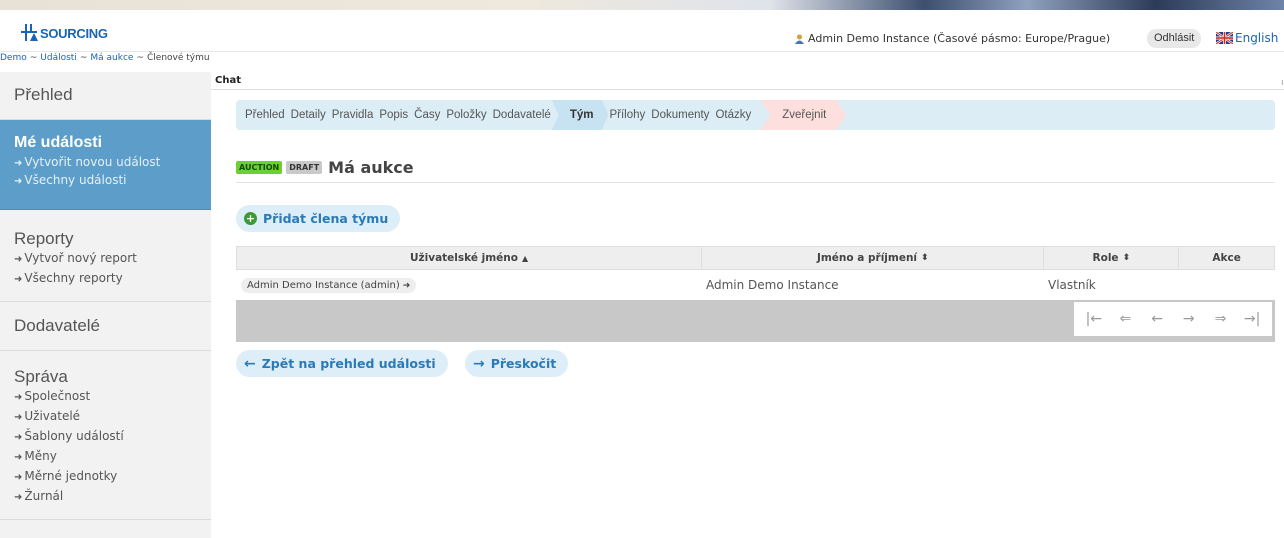  Describe the element at coordinates (112, 397) in the screenshot. I see `sidebar-link-company: ➜ Společnost` at that location.